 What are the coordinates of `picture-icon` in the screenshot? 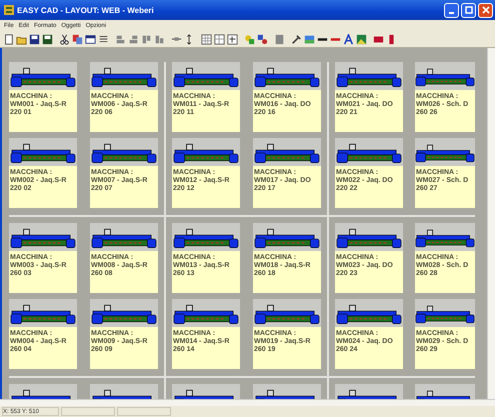 It's located at (309, 39).